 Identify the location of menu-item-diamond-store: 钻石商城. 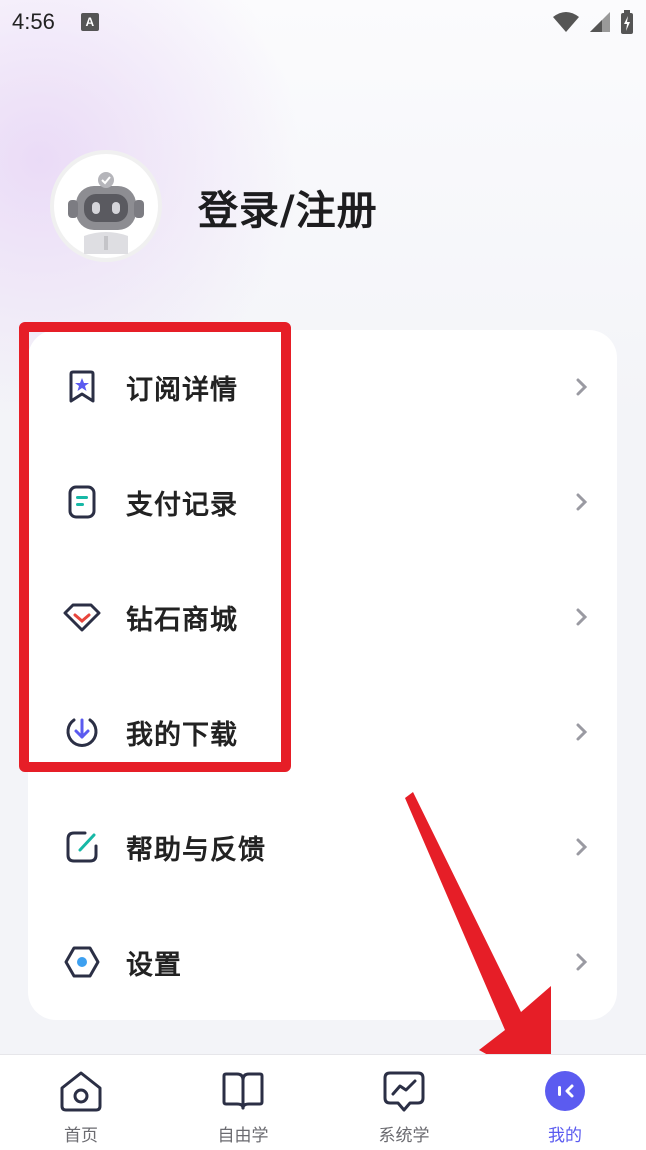
(322, 617).